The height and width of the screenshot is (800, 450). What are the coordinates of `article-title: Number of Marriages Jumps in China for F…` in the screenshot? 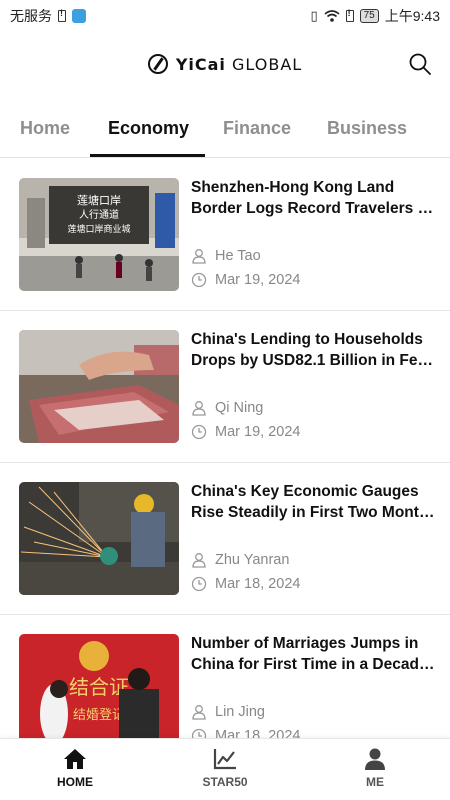 It's located at (313, 654).